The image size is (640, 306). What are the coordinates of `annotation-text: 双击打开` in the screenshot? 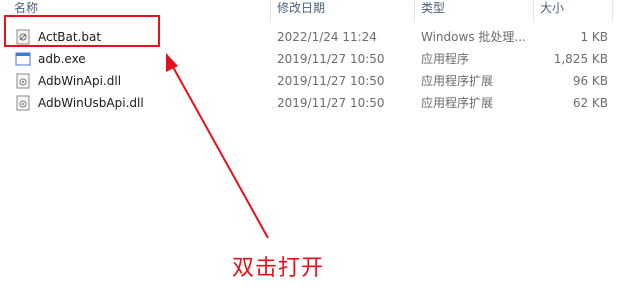 It's located at (278, 268).